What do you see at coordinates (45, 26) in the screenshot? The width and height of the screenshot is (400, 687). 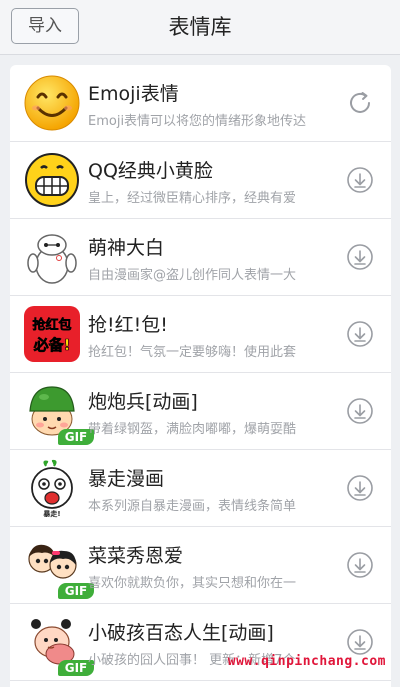 I see `import-button: 导入` at bounding box center [45, 26].